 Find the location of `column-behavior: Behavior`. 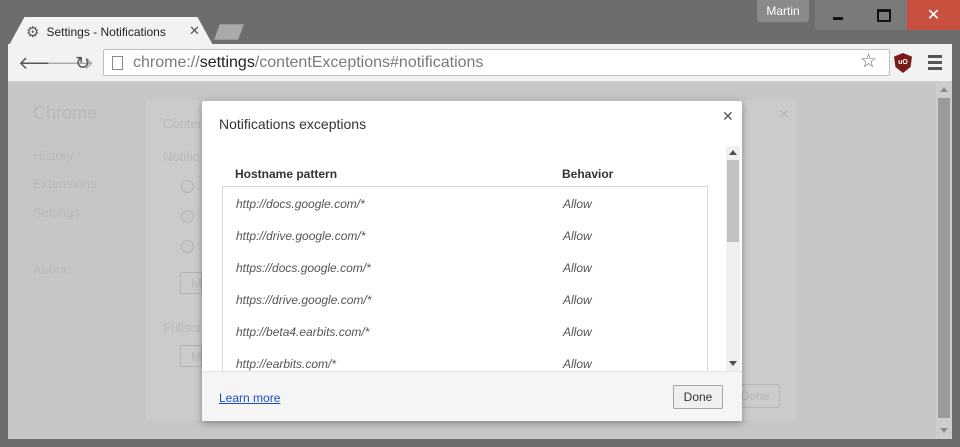

column-behavior: Behavior is located at coordinates (588, 174).